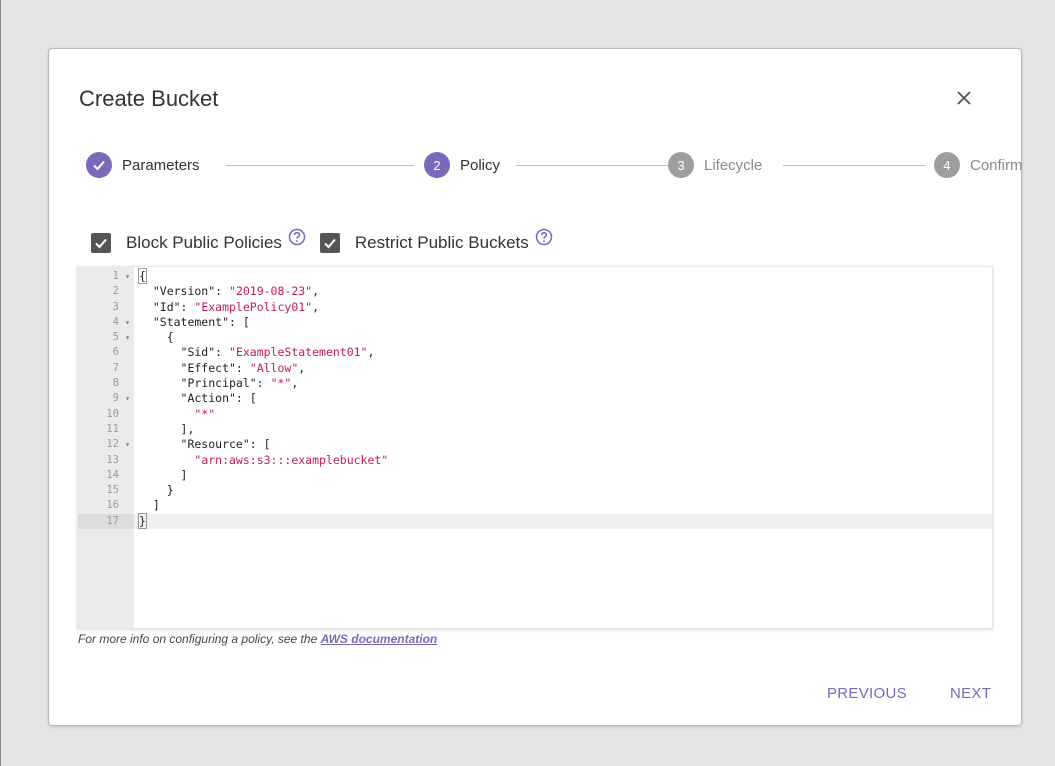 This screenshot has width=1055, height=766. Describe the element at coordinates (161, 165) in the screenshot. I see `step-label: Parameters` at that location.